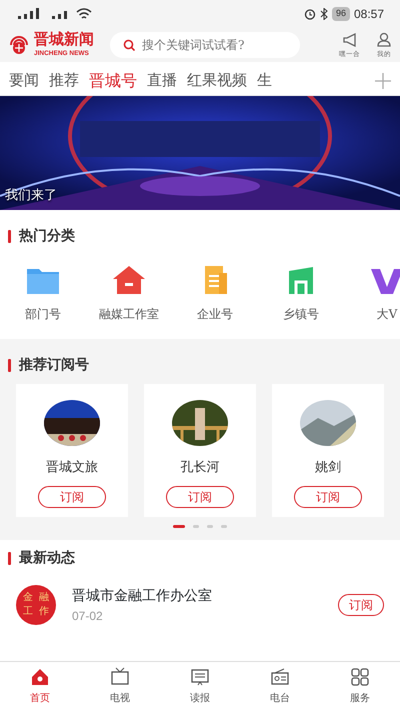 The image size is (400, 711). Describe the element at coordinates (129, 45) in the screenshot. I see `search-icon` at that location.